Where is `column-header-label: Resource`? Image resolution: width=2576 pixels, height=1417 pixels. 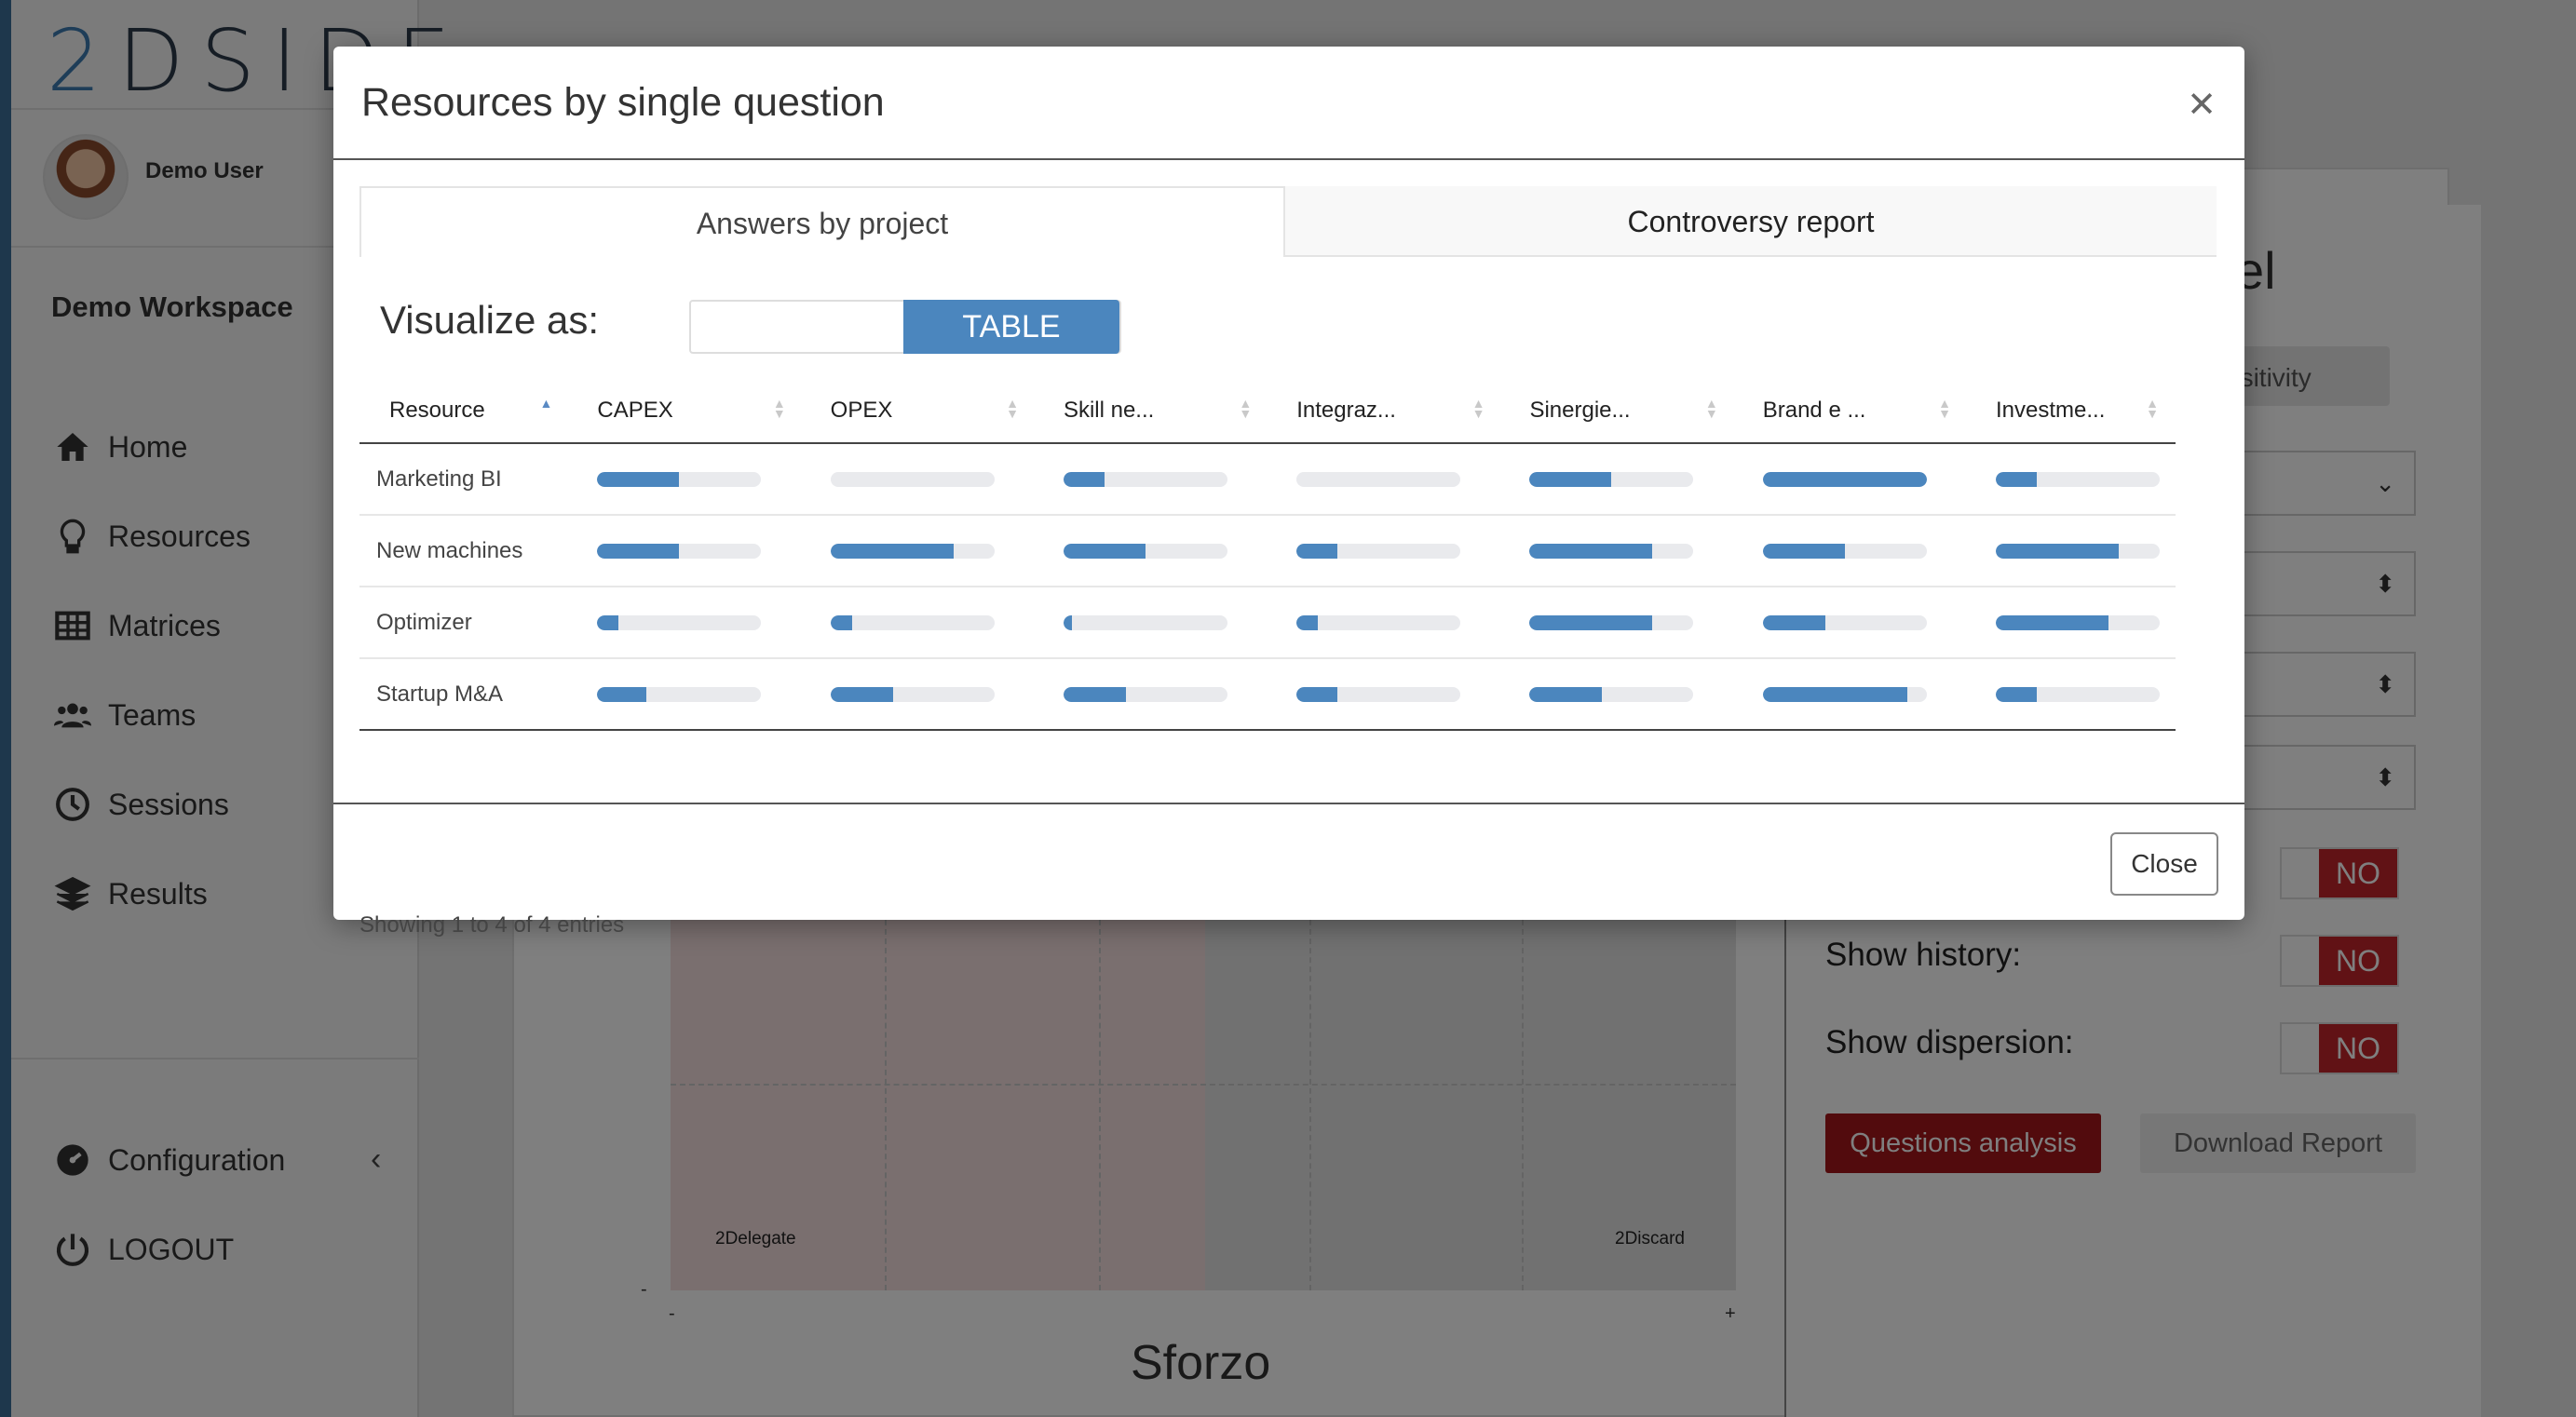 column-header-label: Resource is located at coordinates (437, 410).